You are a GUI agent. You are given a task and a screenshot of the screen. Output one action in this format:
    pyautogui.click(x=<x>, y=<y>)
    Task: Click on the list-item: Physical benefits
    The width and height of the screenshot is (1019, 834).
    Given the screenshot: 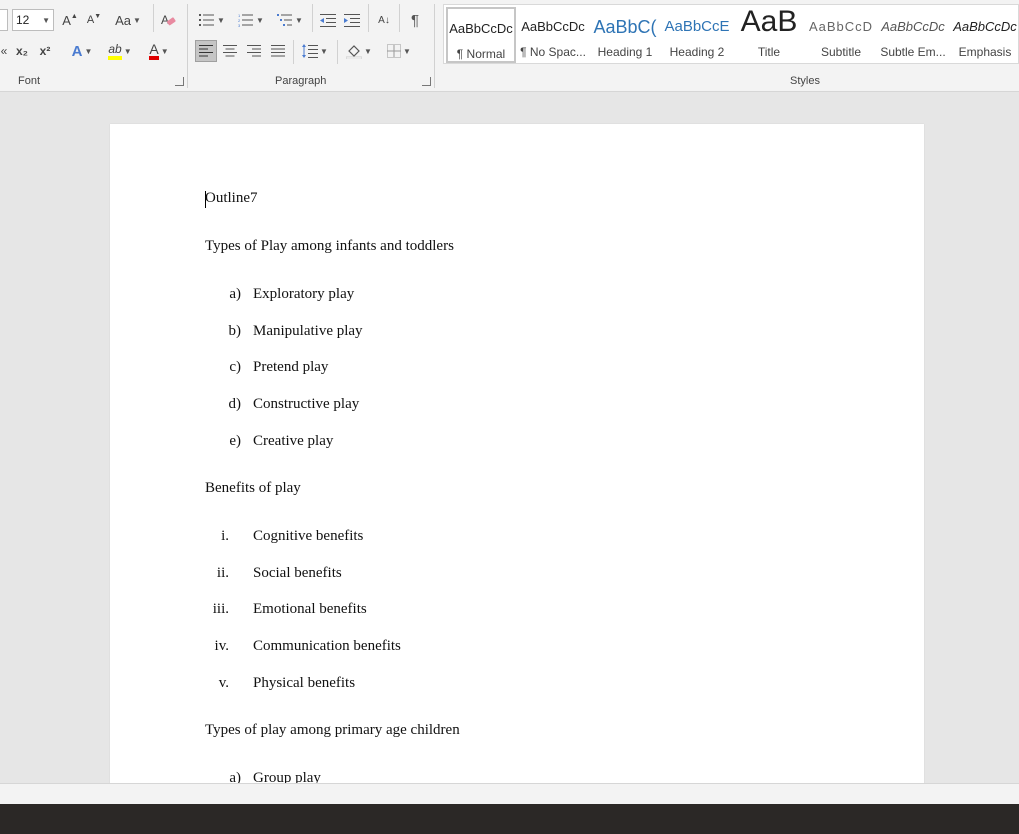 What is the action you would take?
    pyautogui.click(x=304, y=683)
    